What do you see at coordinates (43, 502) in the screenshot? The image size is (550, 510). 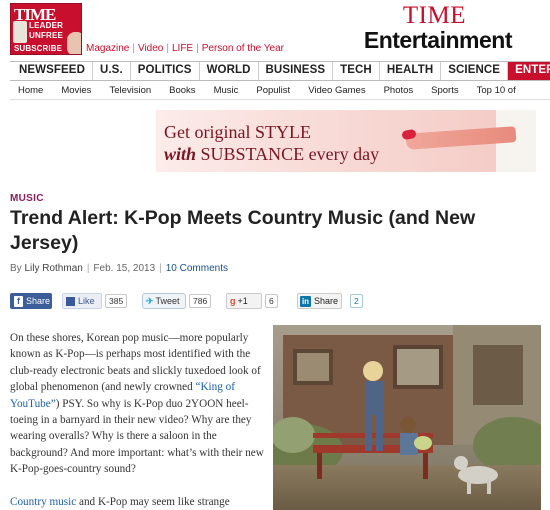 I see `country-music-link: Country music` at bounding box center [43, 502].